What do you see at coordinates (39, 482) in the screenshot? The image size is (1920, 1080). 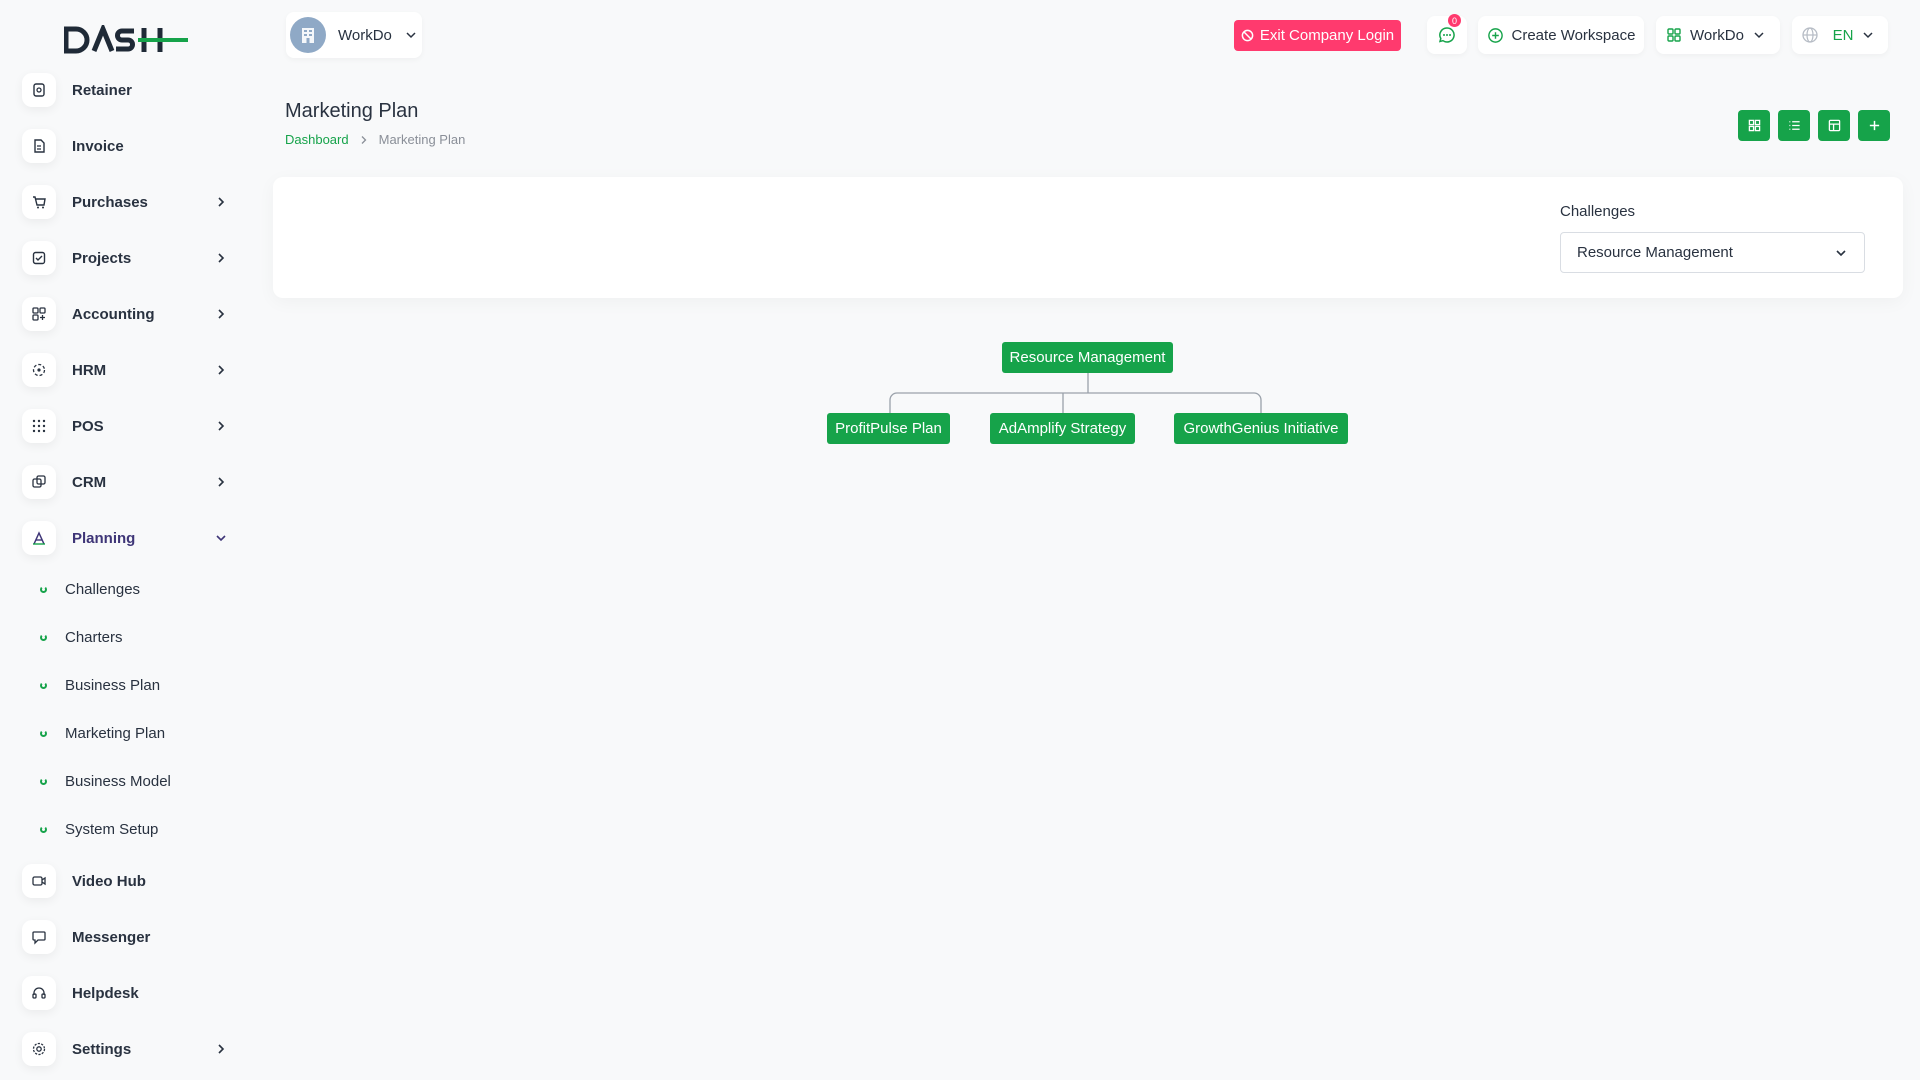 I see `crm-icon` at bounding box center [39, 482].